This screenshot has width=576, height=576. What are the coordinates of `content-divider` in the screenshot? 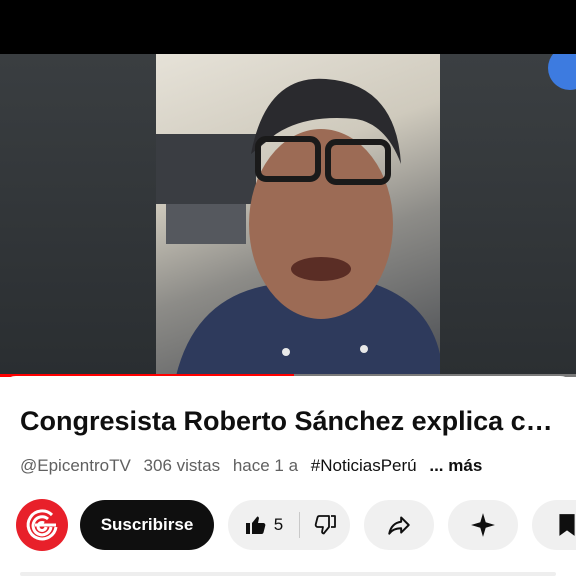 It's located at (288, 574).